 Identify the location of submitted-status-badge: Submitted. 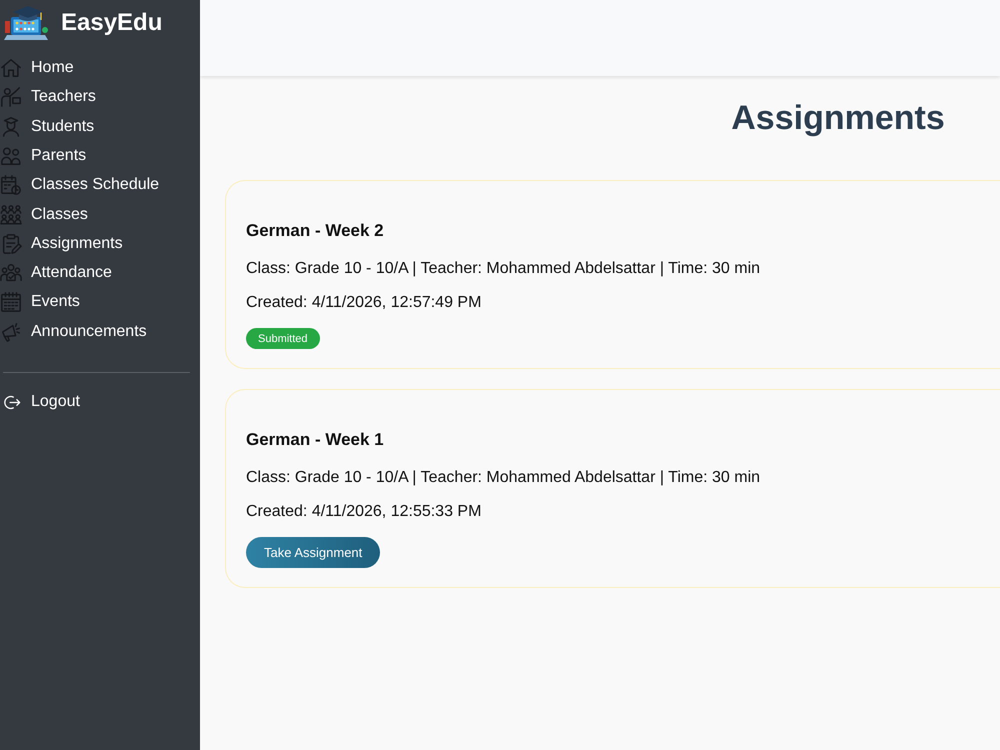
(283, 338).